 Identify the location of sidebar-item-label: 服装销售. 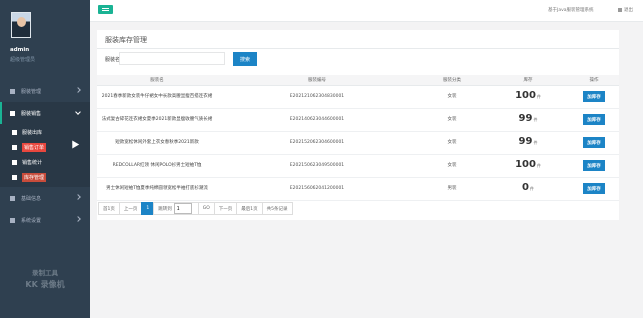
(31, 113).